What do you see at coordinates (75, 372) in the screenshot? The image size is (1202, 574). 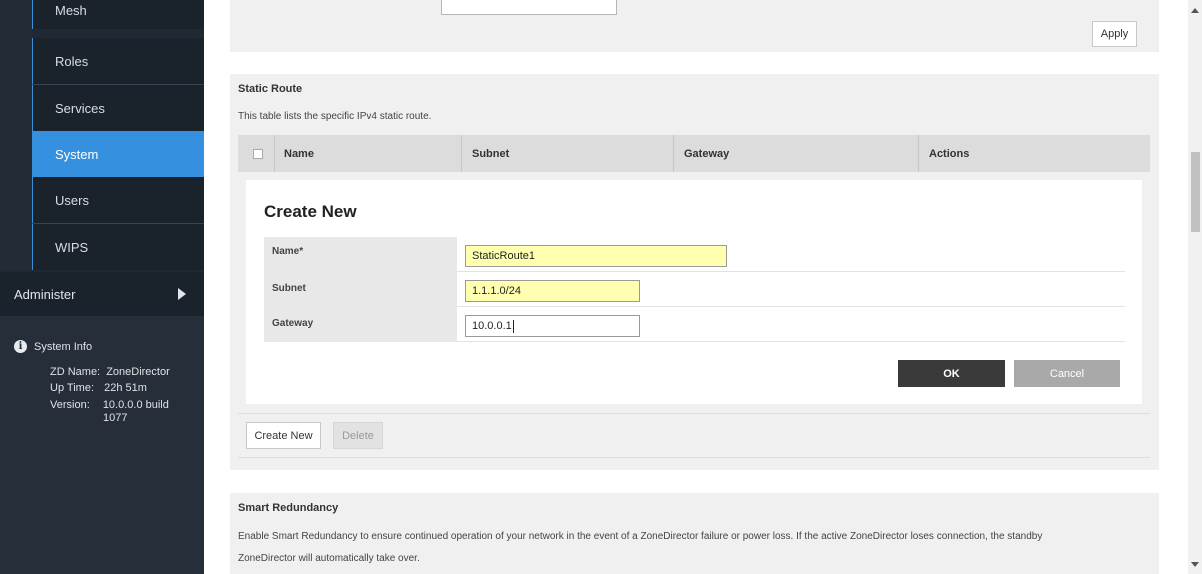 I see `zd-name-label: ZD Name:` at bounding box center [75, 372].